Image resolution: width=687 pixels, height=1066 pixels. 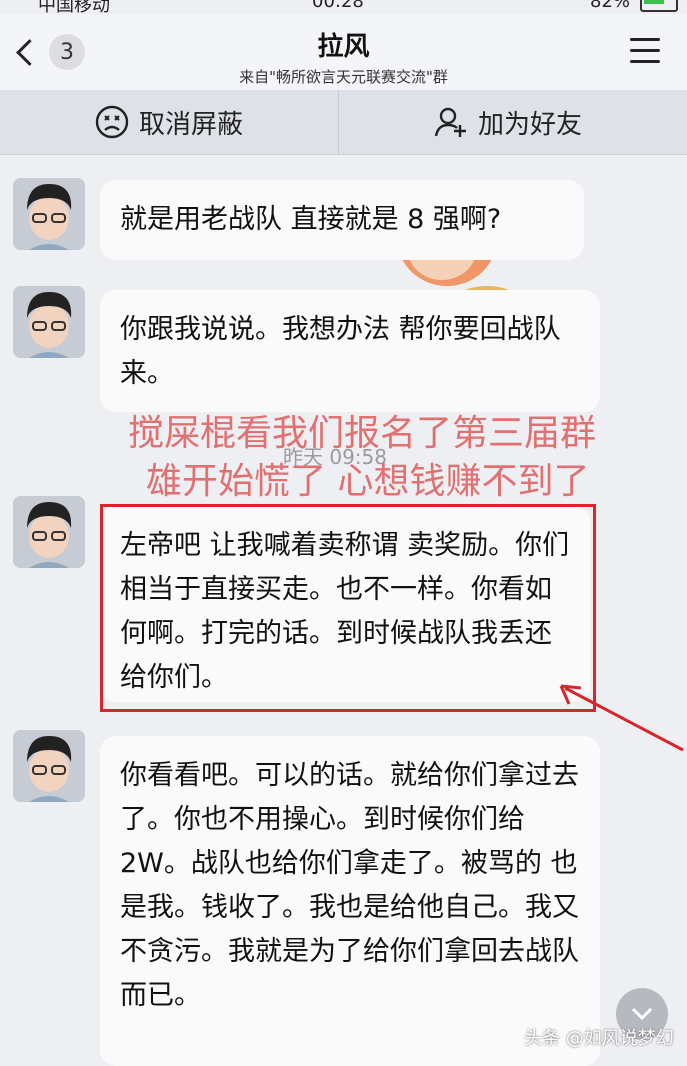 What do you see at coordinates (645, 51) in the screenshot?
I see `menu-icon` at bounding box center [645, 51].